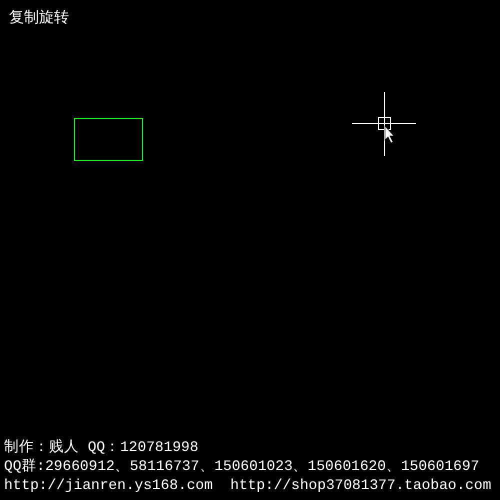 The width and height of the screenshot is (500, 500). What do you see at coordinates (384, 124) in the screenshot?
I see `crosshair-cursor-icon` at bounding box center [384, 124].